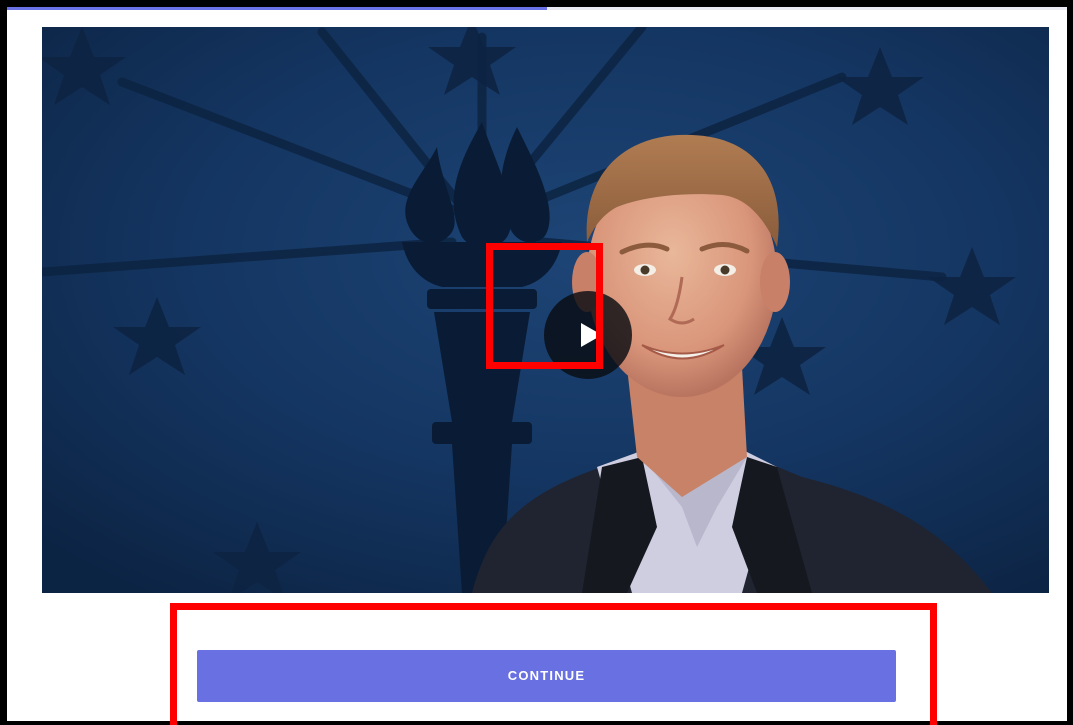 This screenshot has width=1073, height=725. What do you see at coordinates (591, 335) in the screenshot?
I see `play-icon` at bounding box center [591, 335].